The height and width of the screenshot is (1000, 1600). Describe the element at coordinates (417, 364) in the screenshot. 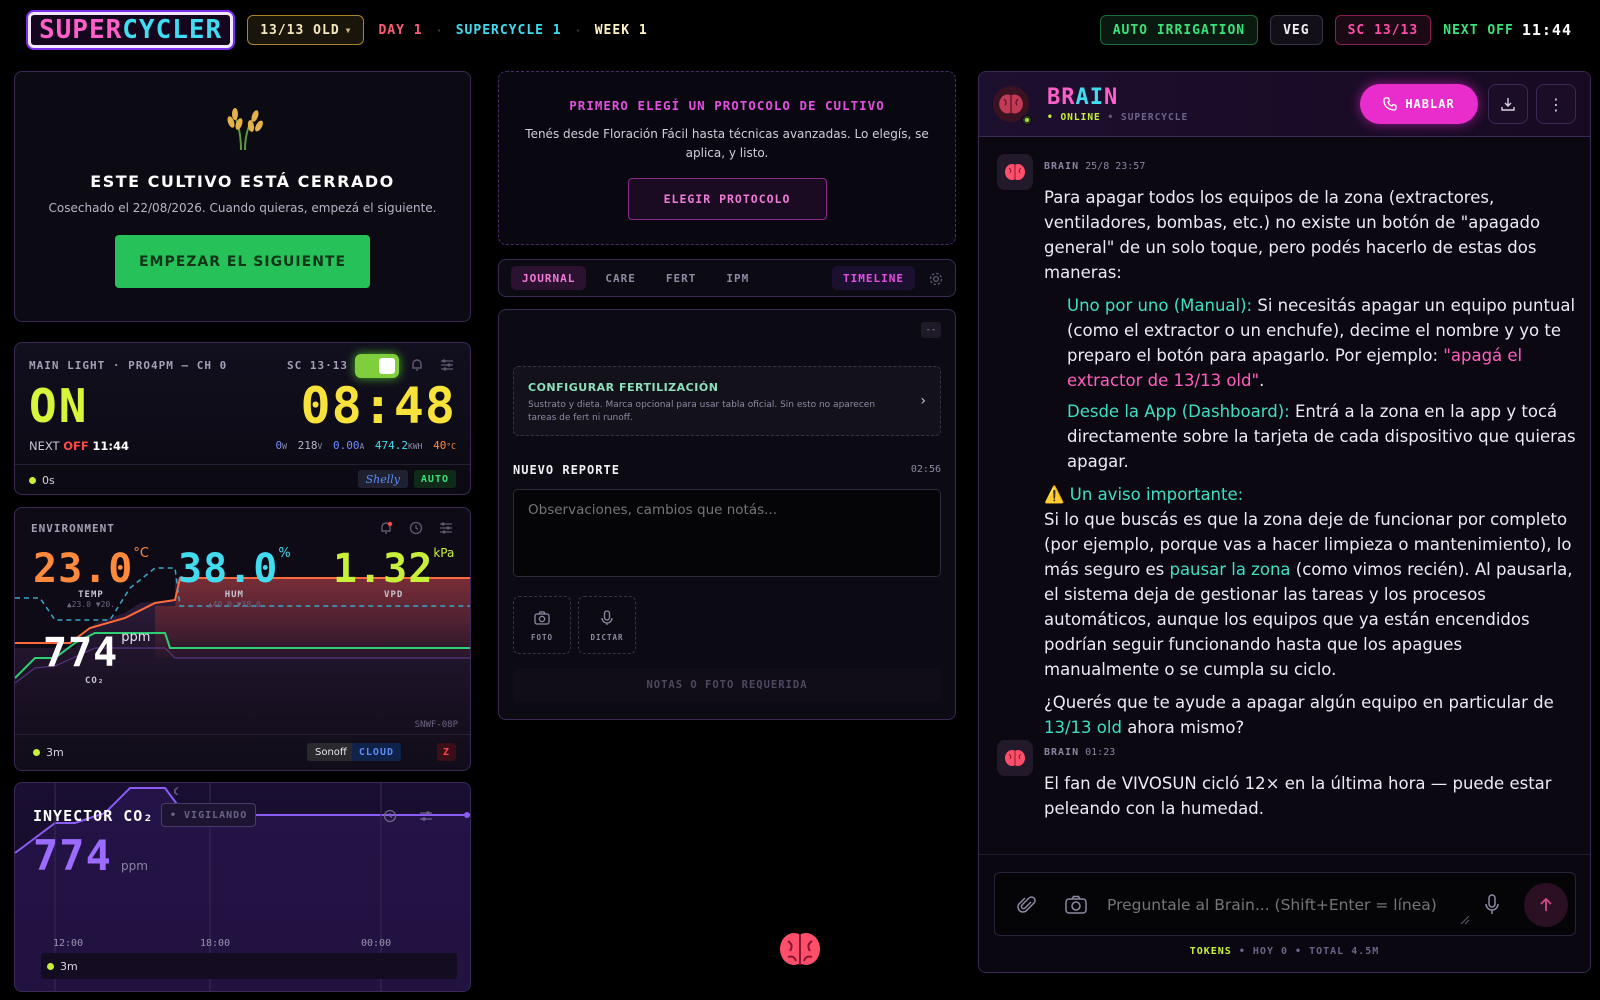

I see `bell-icon` at that location.